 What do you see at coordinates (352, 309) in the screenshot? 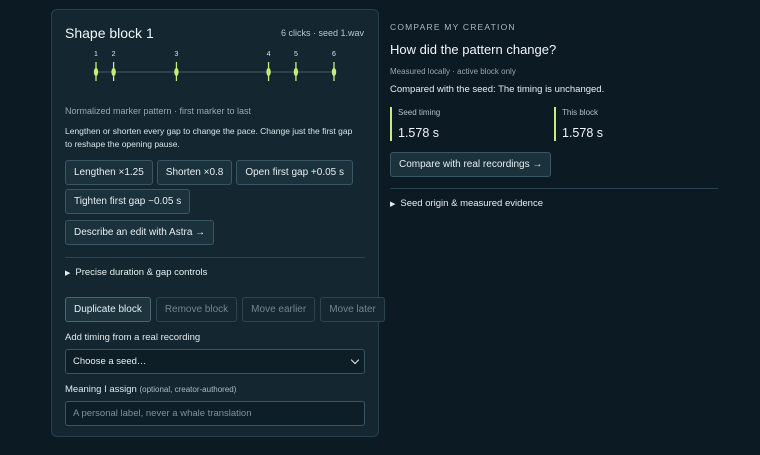
I see `move-later-button: Move later` at bounding box center [352, 309].